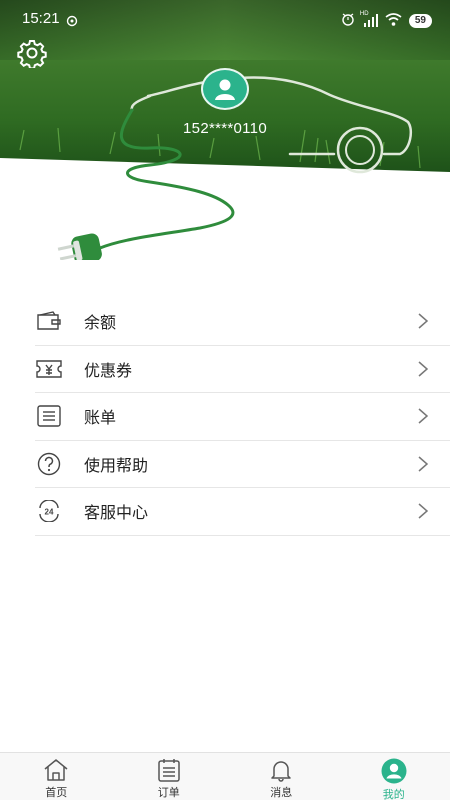 The height and width of the screenshot is (800, 450). Describe the element at coordinates (116, 513) in the screenshot. I see `menu-label-service: 客服中心` at that location.